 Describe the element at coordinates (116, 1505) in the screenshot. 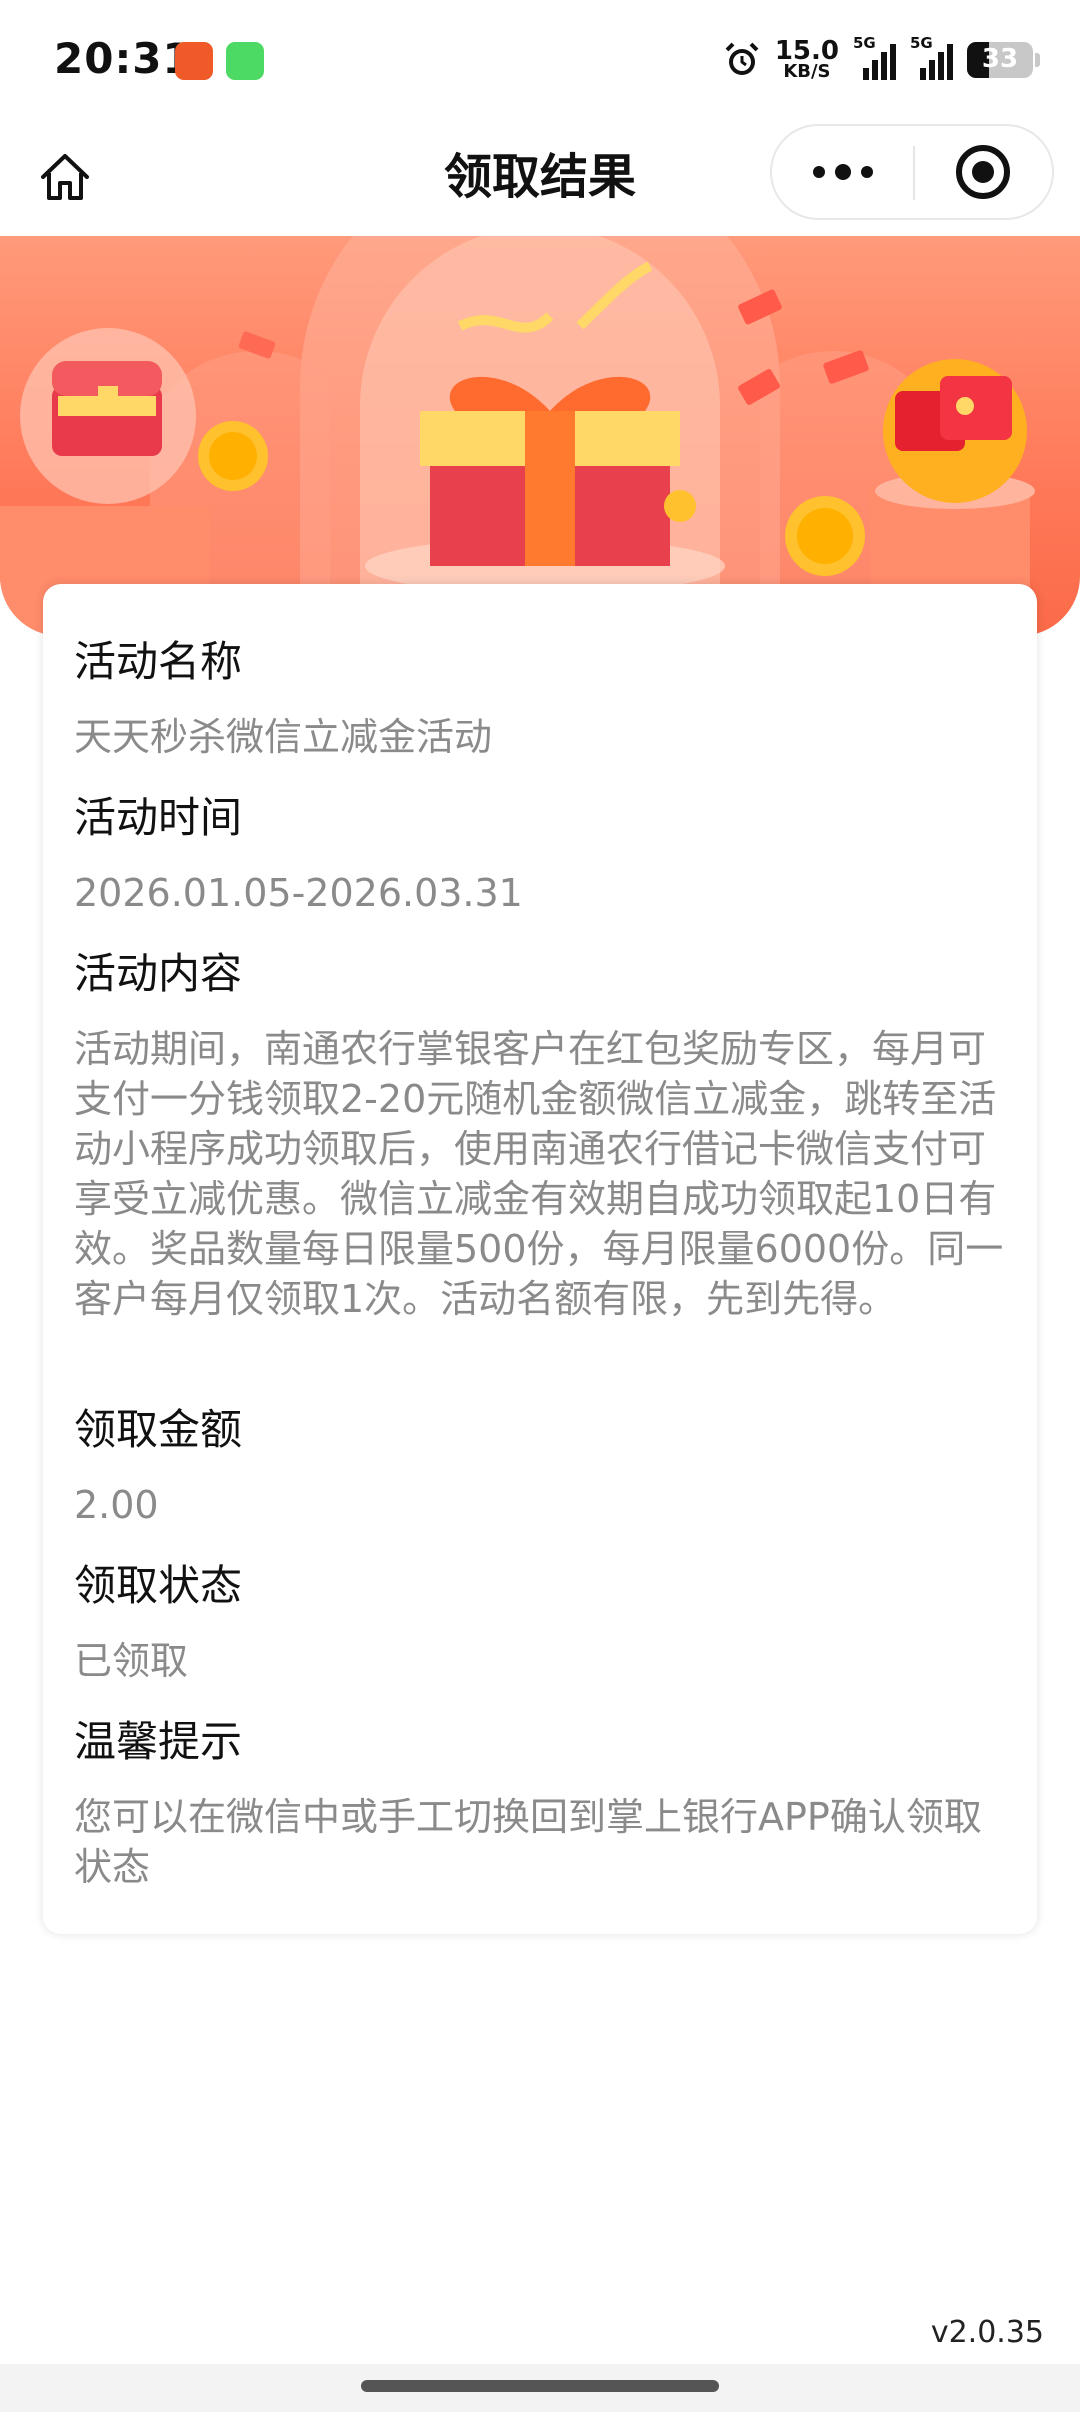

I see `claim-amount-value: 2.00` at that location.